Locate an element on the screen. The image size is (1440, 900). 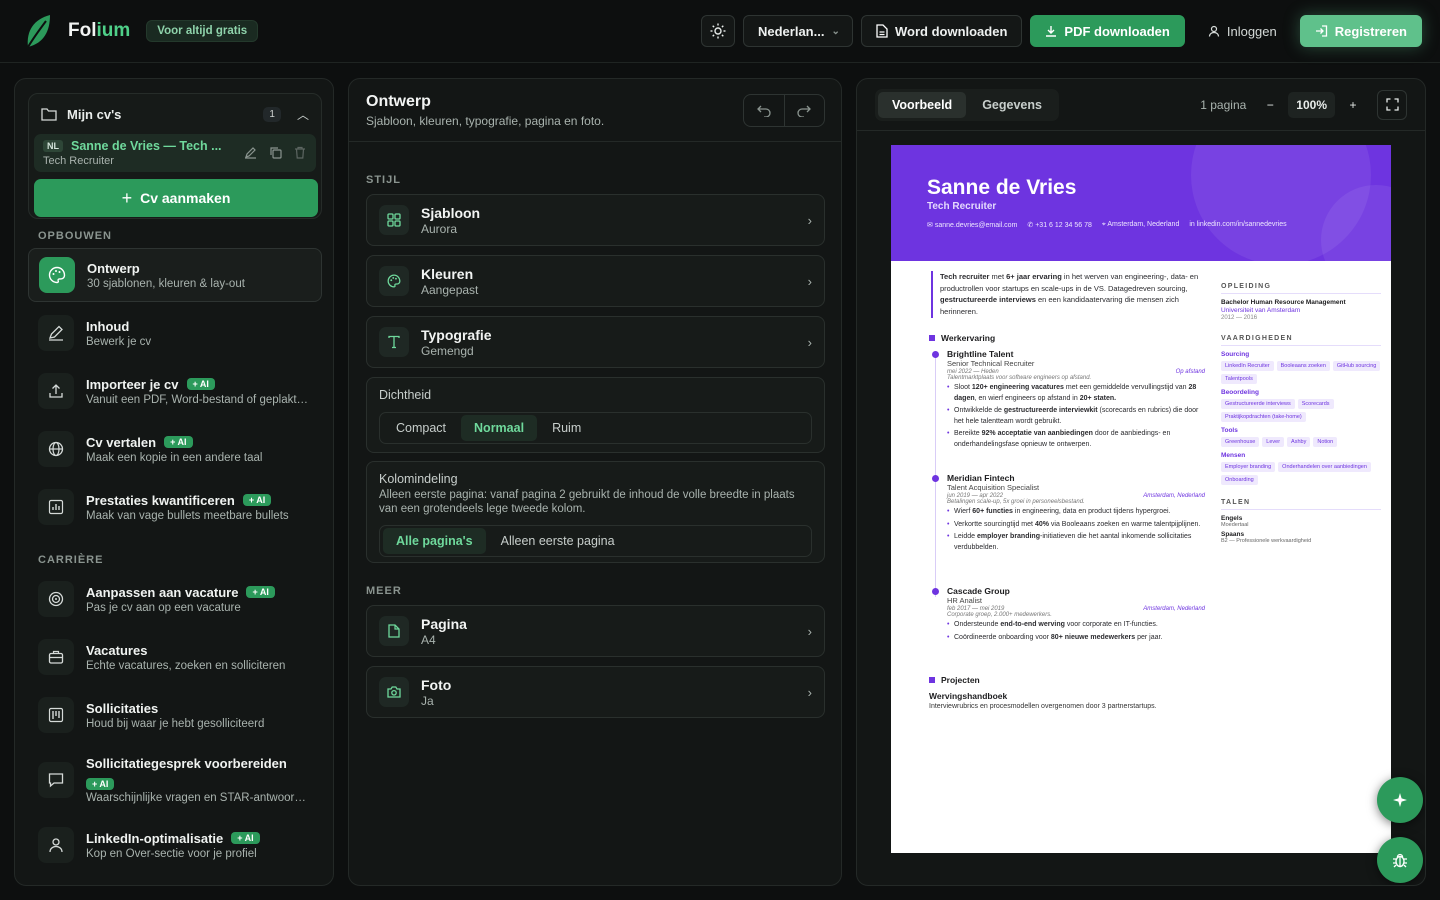
pencil-icon is located at coordinates (56, 333).